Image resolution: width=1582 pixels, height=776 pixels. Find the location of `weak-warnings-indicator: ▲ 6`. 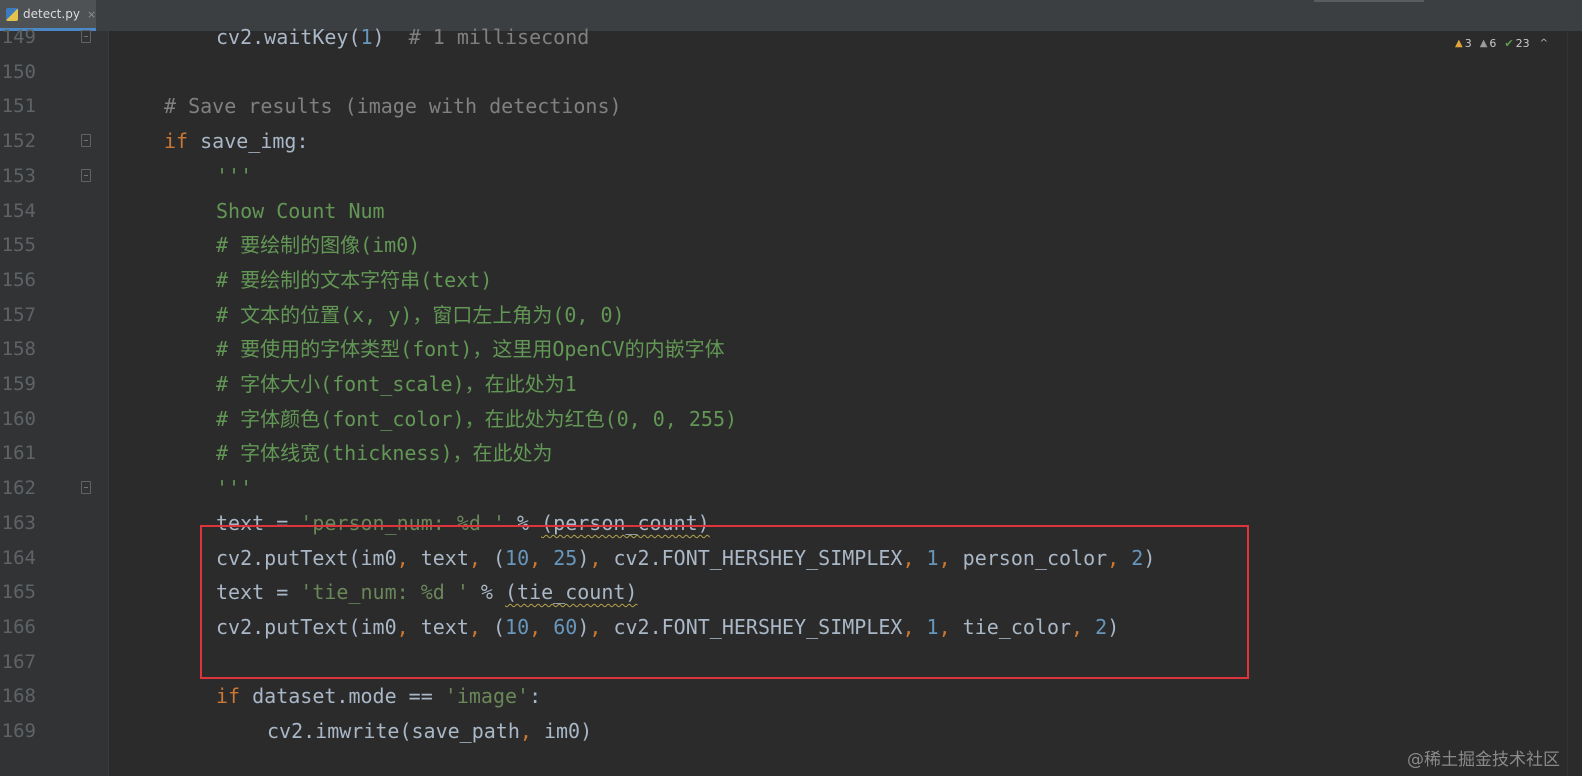

weak-warnings-indicator: ▲ 6 is located at coordinates (1488, 43).